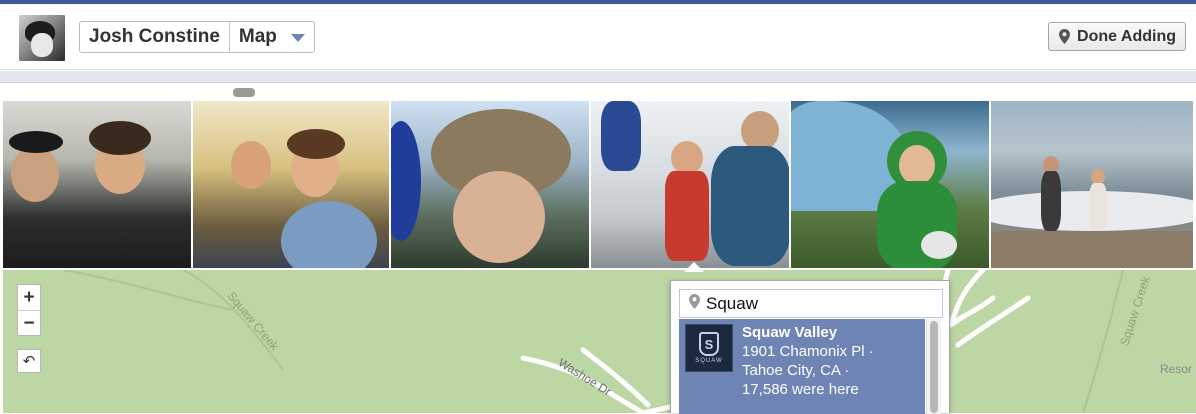 This screenshot has height=414, width=1196. What do you see at coordinates (257, 36) in the screenshot?
I see `section-label: Map` at bounding box center [257, 36].